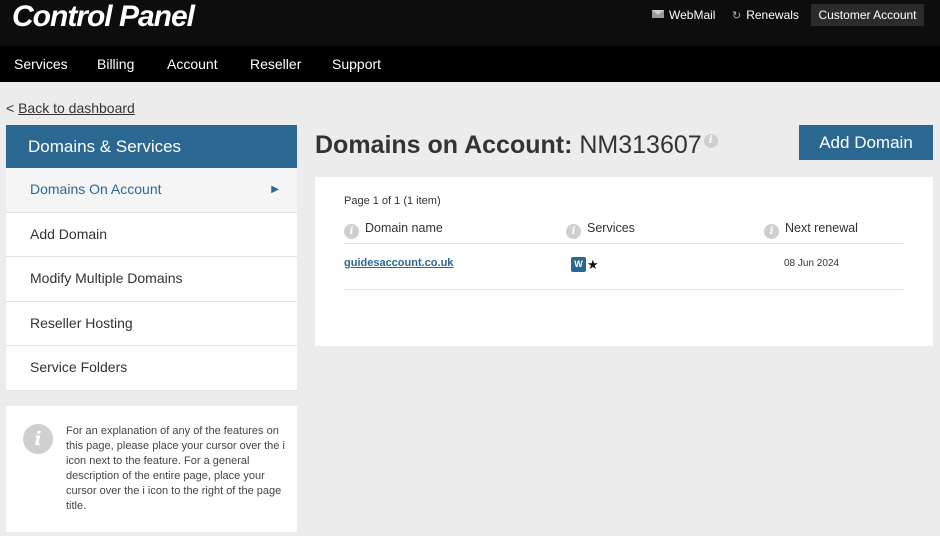 This screenshot has height=536, width=940. What do you see at coordinates (275, 189) in the screenshot?
I see `triangle-right-icon: ▶` at bounding box center [275, 189].